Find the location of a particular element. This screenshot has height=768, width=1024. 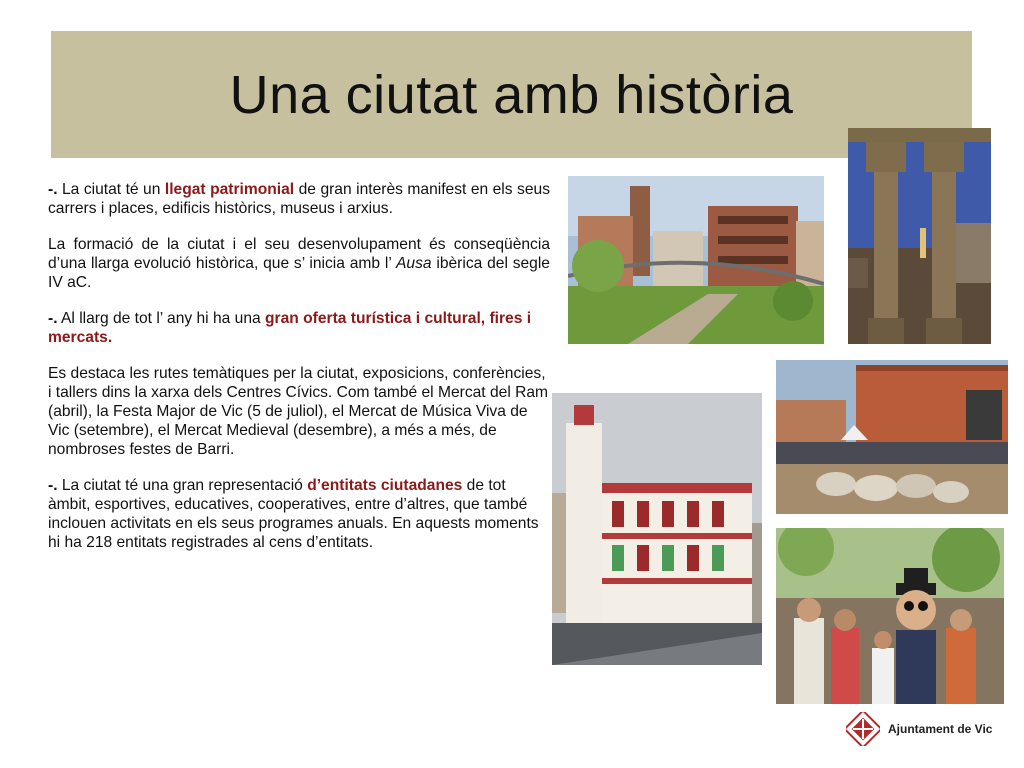

title-bar: Una ciutat amb història is located at coordinates (511, 94).